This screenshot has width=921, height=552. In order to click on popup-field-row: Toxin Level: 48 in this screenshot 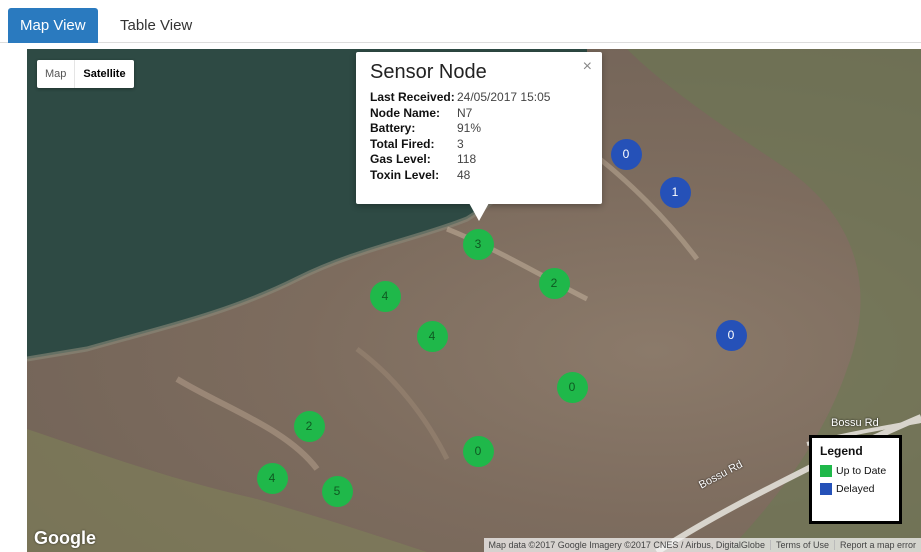, I will do `click(479, 176)`.